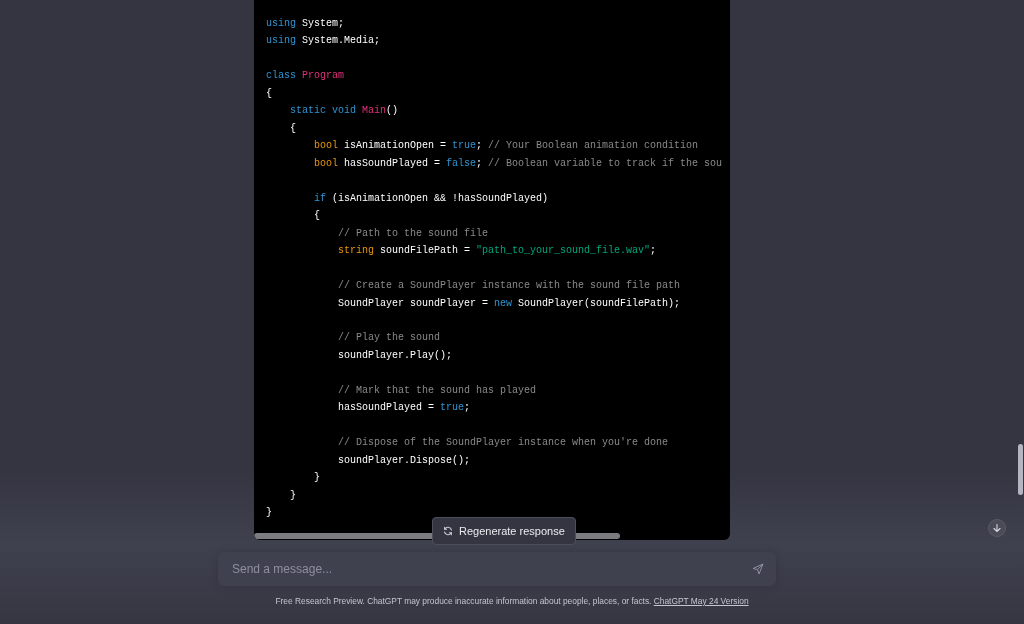 The height and width of the screenshot is (624, 1024). I want to click on send-icon, so click(758, 569).